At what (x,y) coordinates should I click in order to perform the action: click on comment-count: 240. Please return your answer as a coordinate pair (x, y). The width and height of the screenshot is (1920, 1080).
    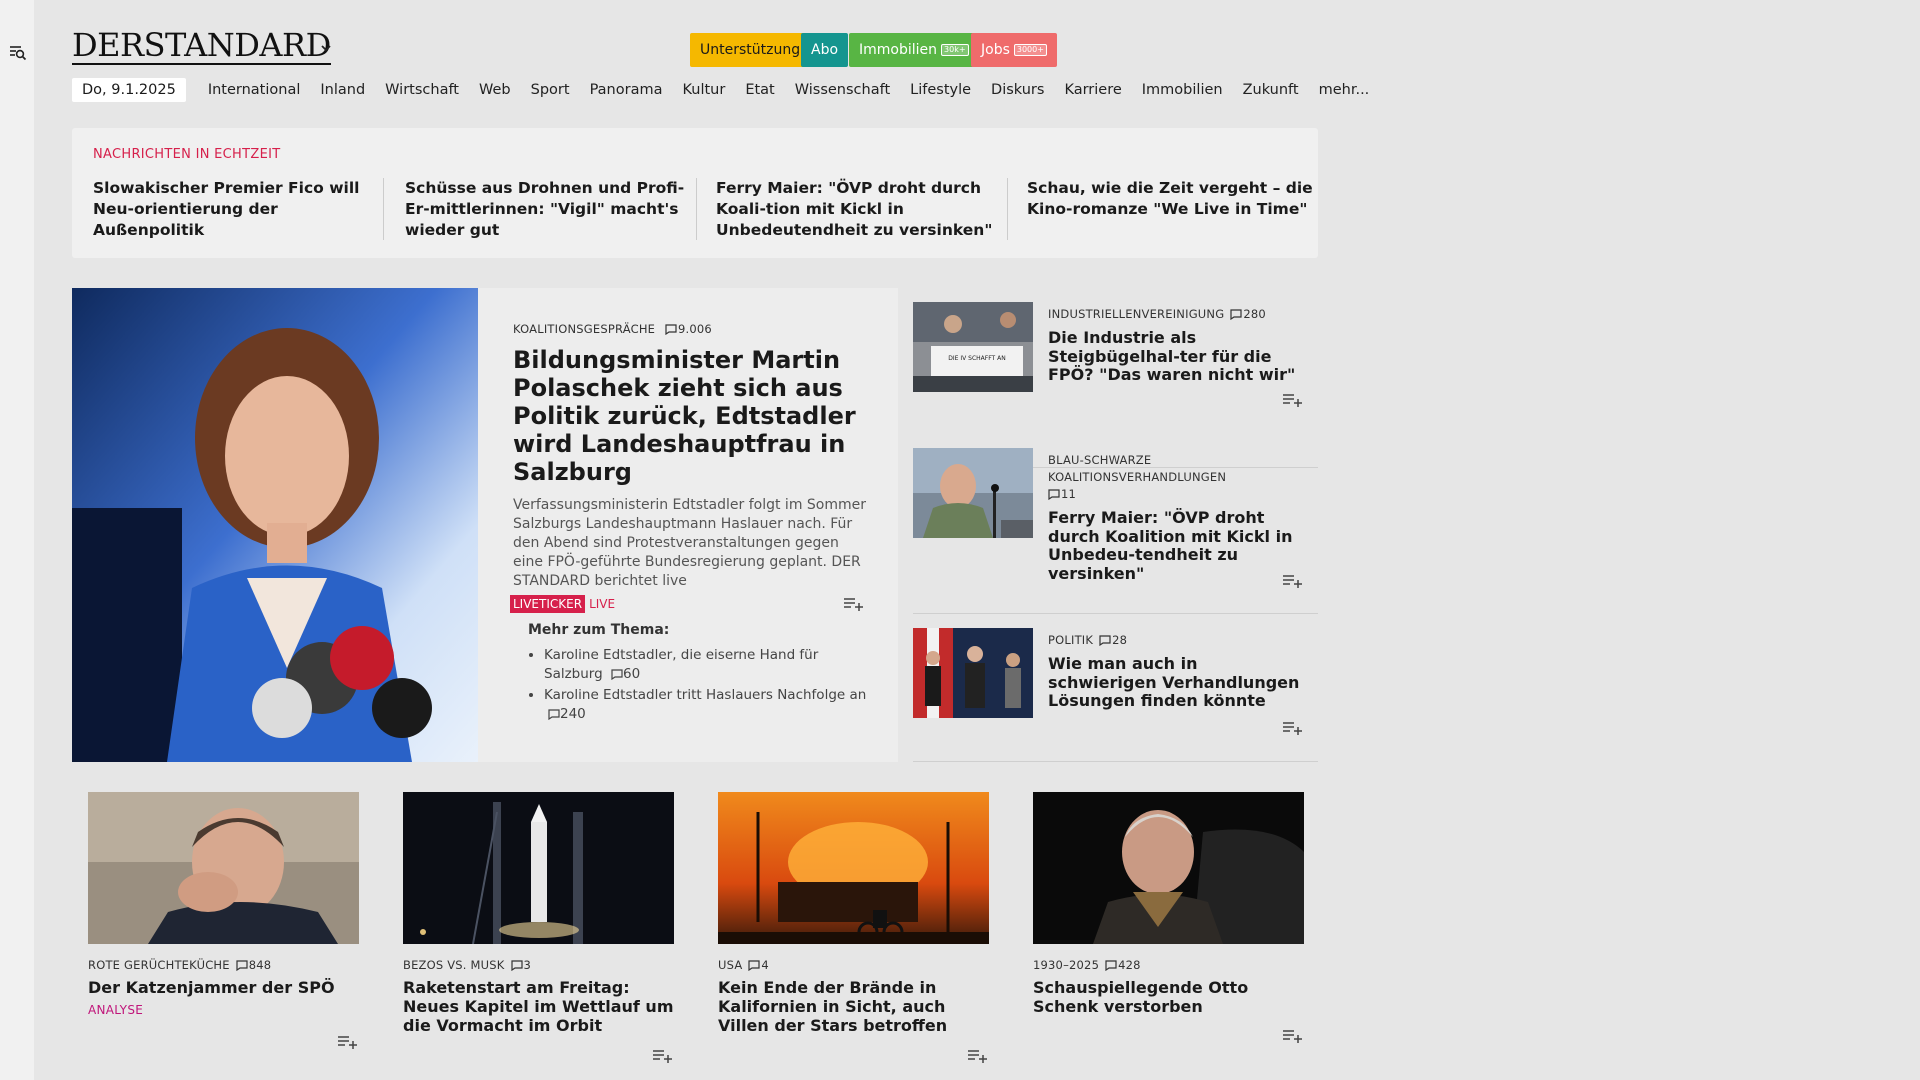
    Looking at the image, I should click on (573, 714).